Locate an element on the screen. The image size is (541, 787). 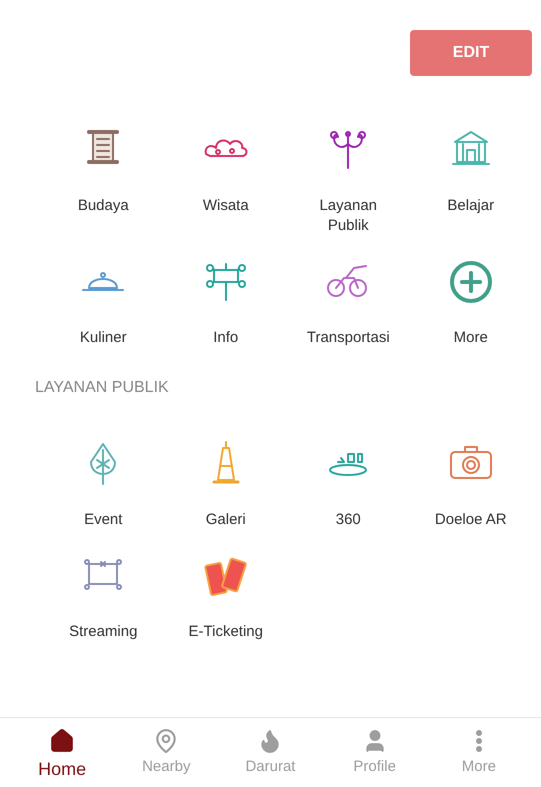
more-vertical-icon is located at coordinates (479, 741).